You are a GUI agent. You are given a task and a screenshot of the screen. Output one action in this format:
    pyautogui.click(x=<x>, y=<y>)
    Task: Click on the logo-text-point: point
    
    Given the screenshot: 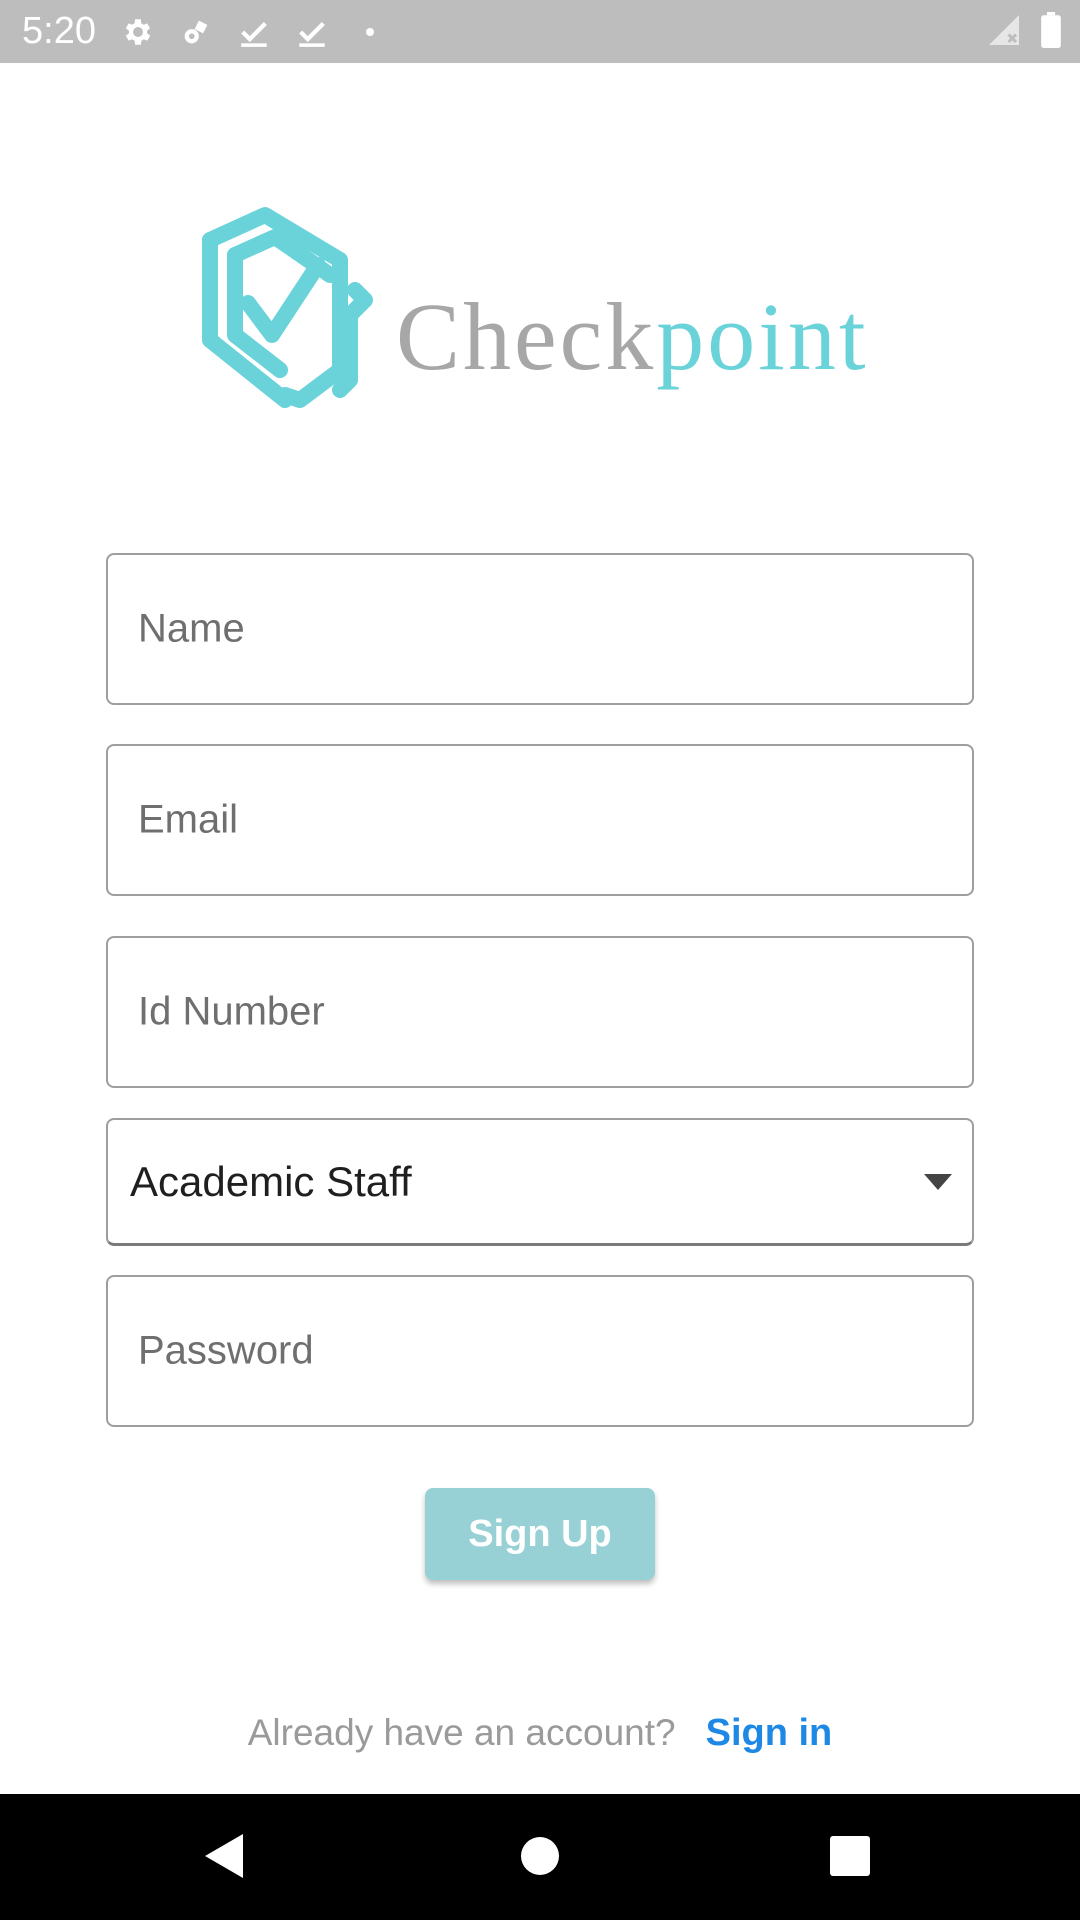 What is the action you would take?
    pyautogui.click(x=762, y=336)
    